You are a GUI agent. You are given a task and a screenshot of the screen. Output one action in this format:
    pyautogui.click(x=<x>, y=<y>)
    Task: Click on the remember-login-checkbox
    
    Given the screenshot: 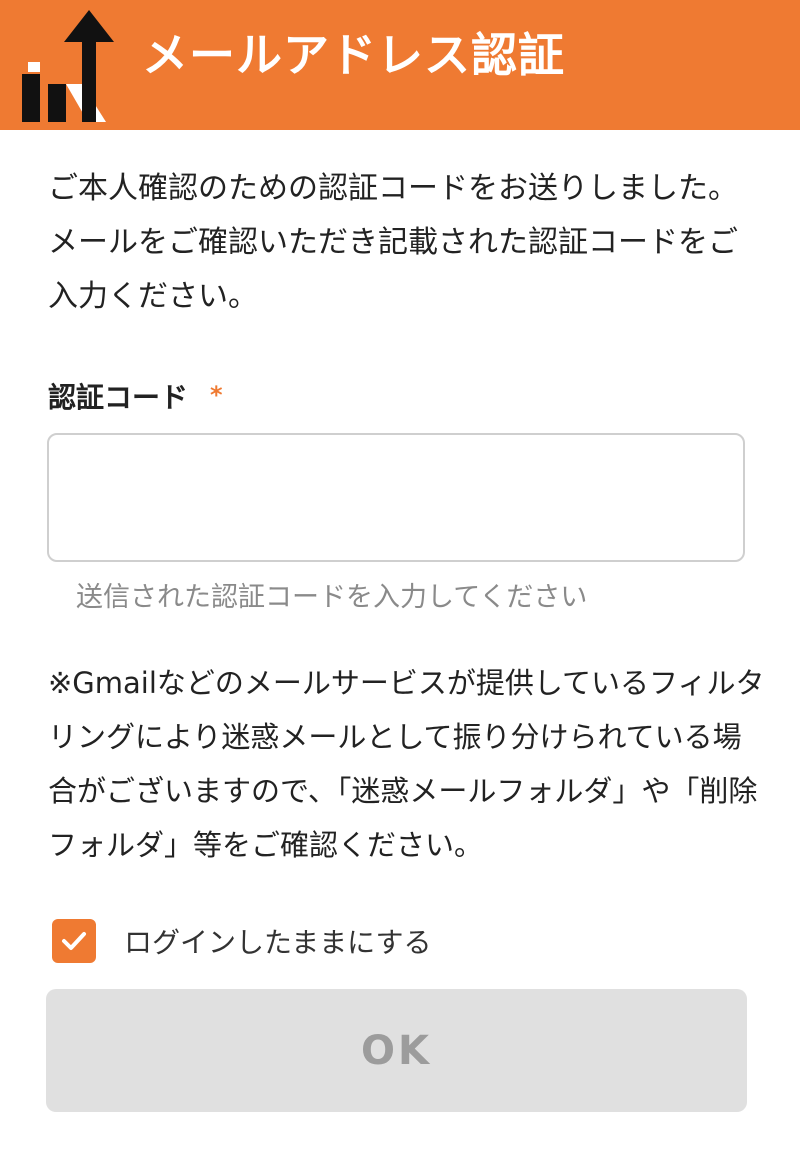 What is the action you would take?
    pyautogui.click(x=74, y=941)
    